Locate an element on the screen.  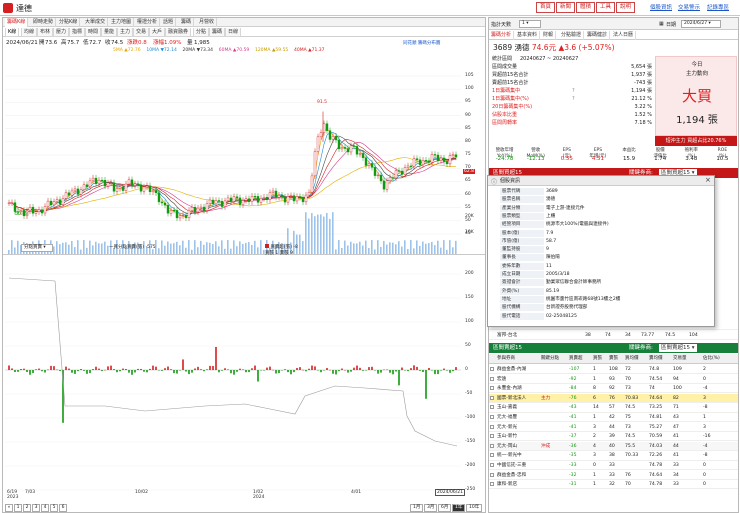
tab-indicator: 指標 is located at coordinates (77, 32).